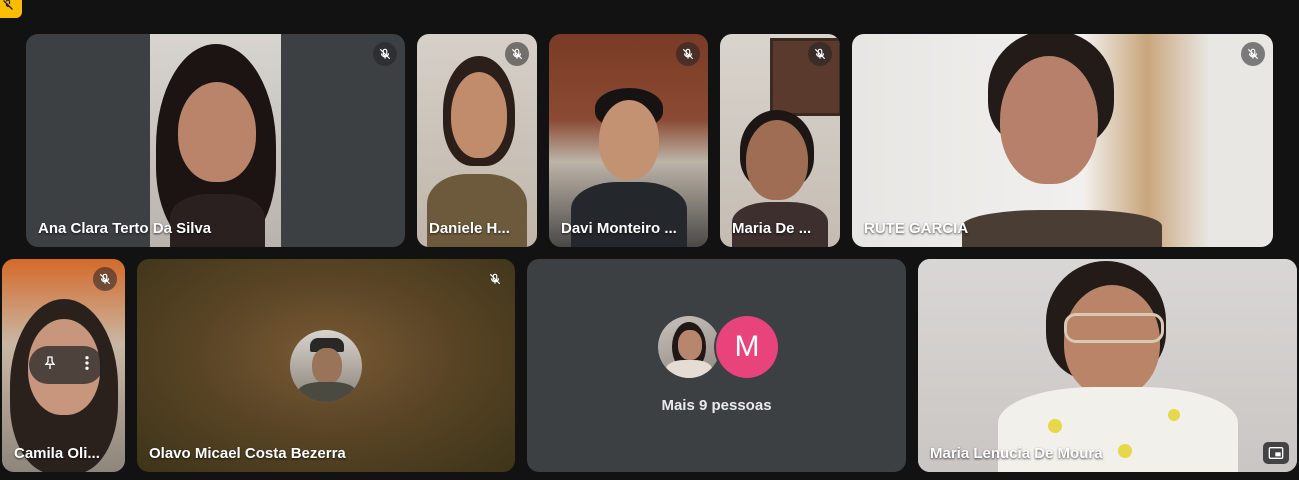 This screenshot has height=480, width=1299. I want to click on participant-name: Ana Clara Terto Da Silva, so click(125, 228).